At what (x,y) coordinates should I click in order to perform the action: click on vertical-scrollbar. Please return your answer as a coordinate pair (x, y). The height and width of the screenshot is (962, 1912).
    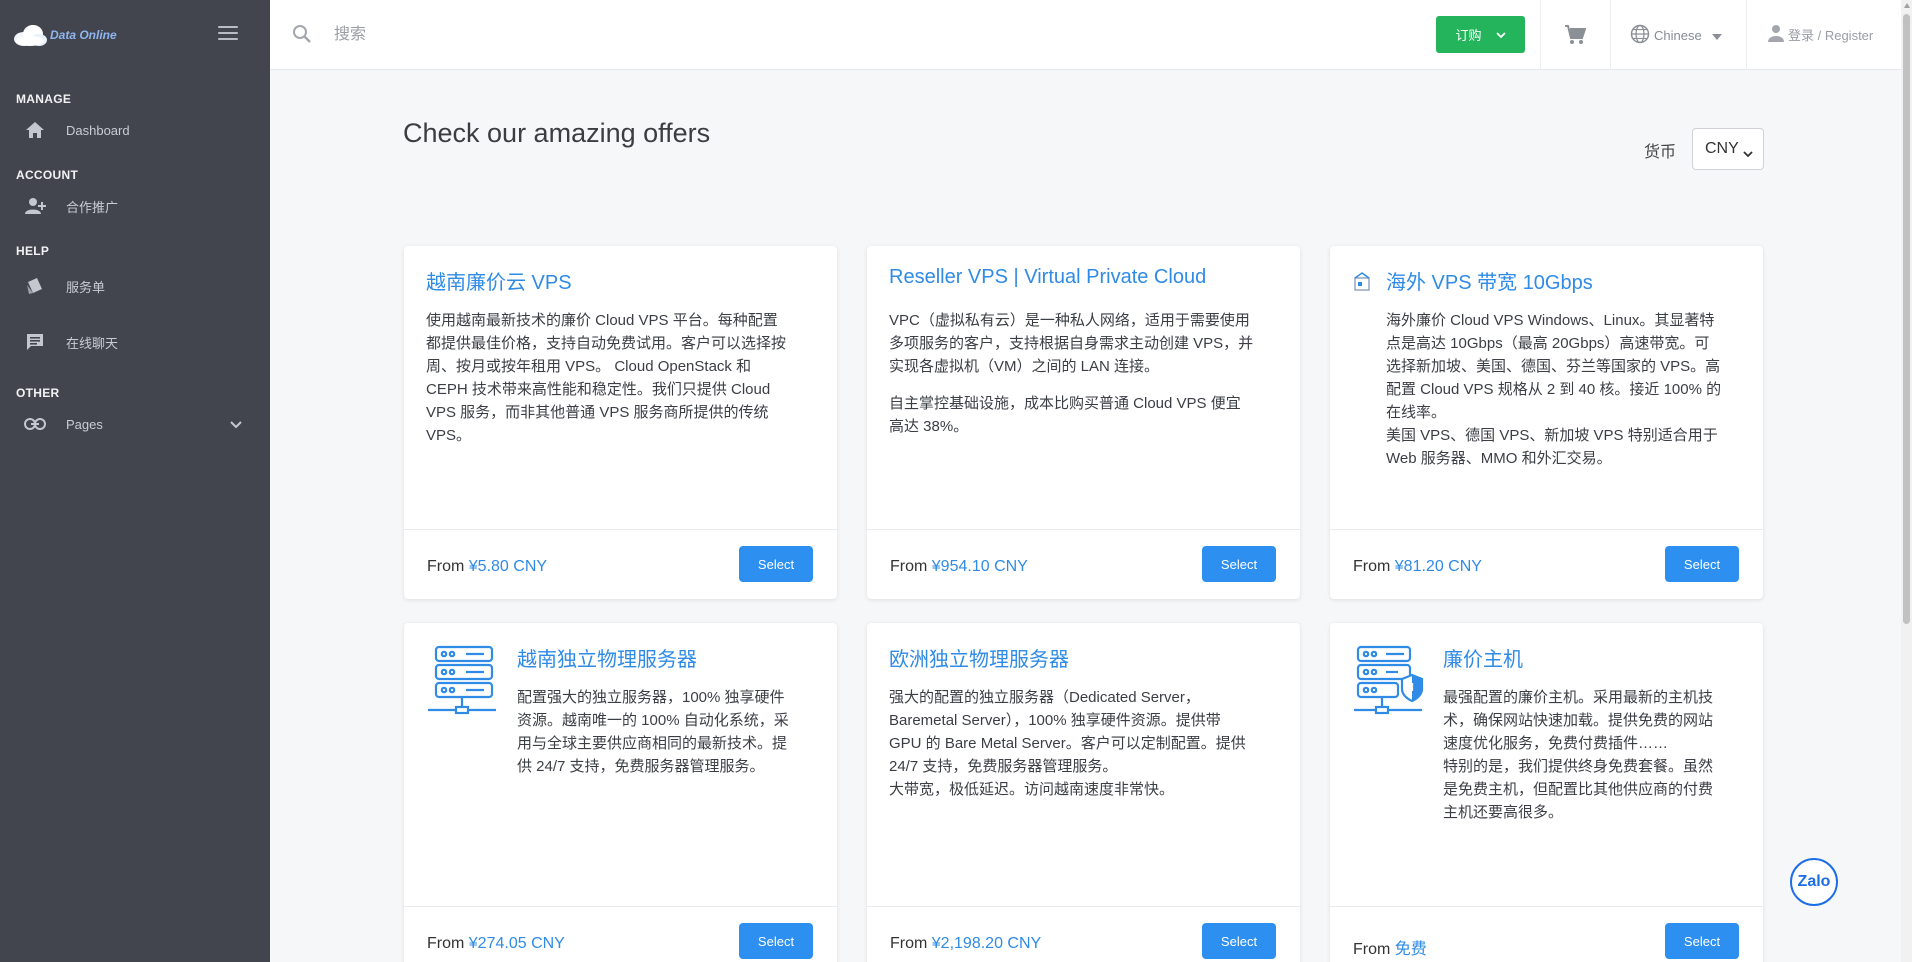
    Looking at the image, I should click on (1906, 481).